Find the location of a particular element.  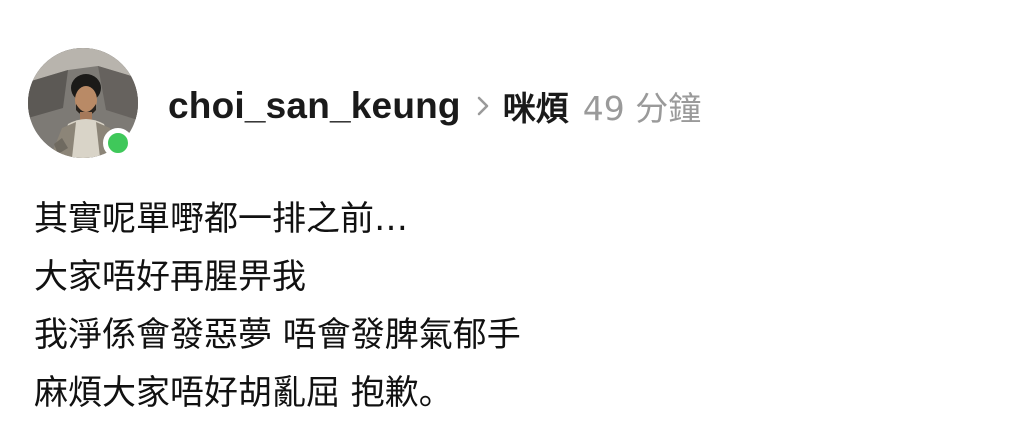

post-header: choi_san_keung 咪煩 49 分鐘 is located at coordinates (434, 106).